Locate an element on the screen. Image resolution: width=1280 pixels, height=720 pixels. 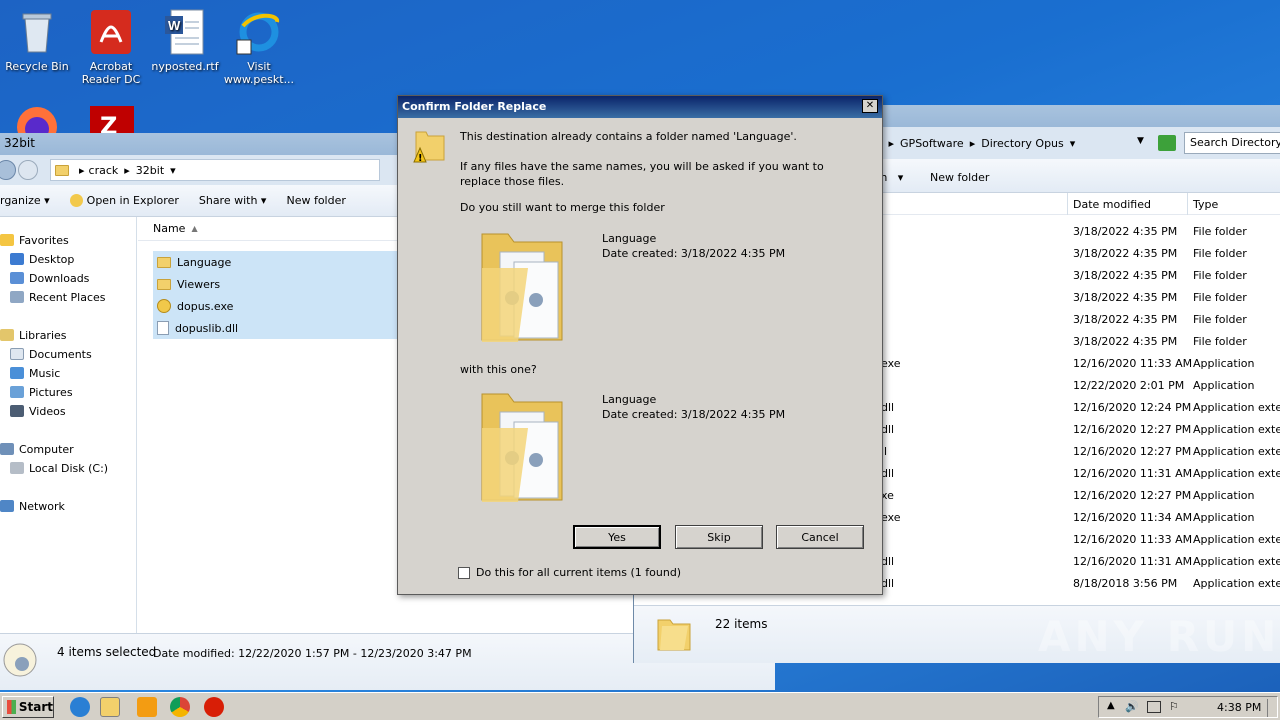
apply-to-all-checkbox is located at coordinates (464, 572).